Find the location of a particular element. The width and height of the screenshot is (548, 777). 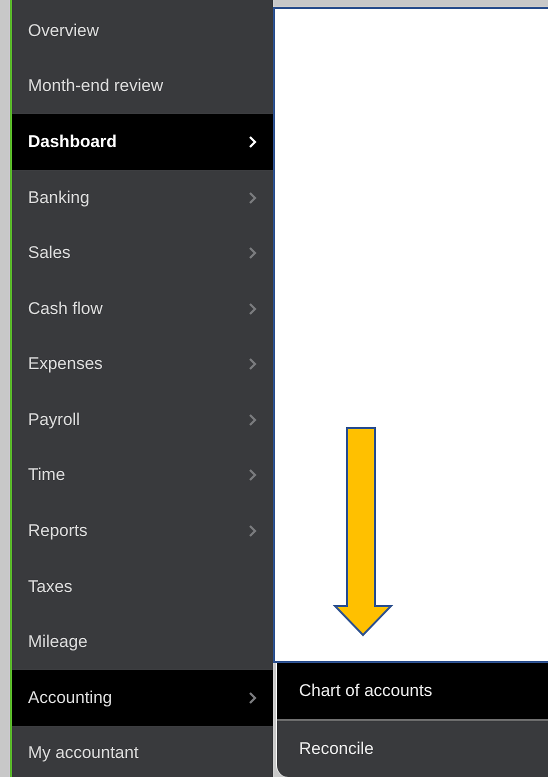

sidebar-item: Reports is located at coordinates (142, 531).